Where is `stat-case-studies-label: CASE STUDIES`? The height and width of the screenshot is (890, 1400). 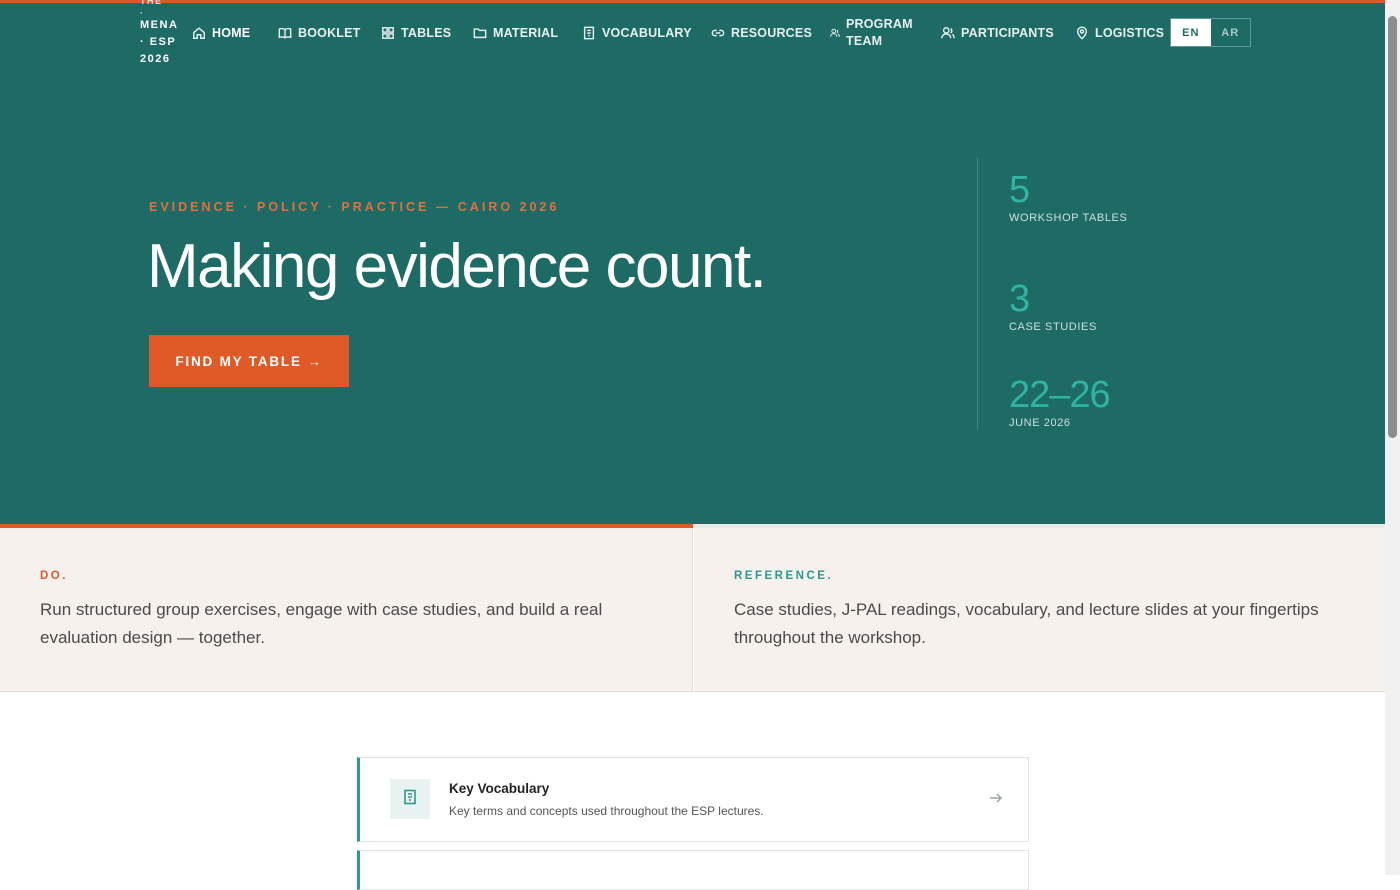 stat-case-studies-label: CASE STUDIES is located at coordinates (1053, 327).